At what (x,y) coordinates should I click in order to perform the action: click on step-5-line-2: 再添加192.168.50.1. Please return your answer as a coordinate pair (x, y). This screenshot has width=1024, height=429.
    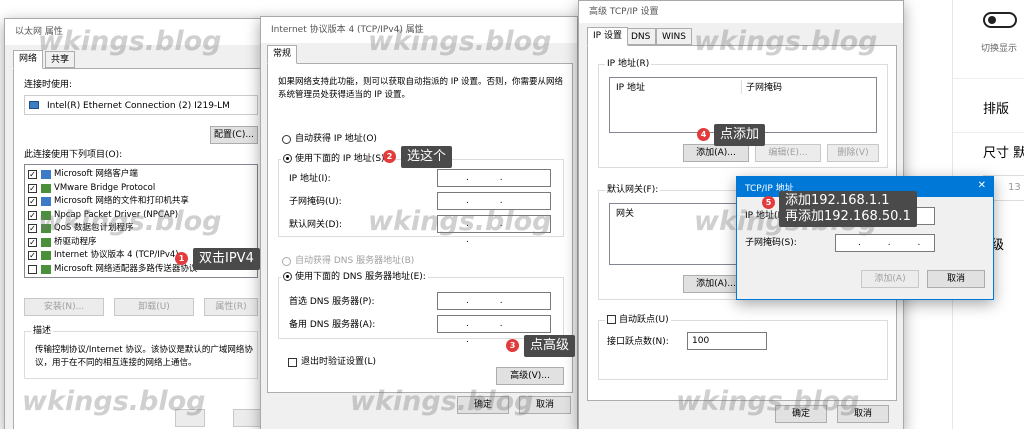
    Looking at the image, I should click on (848, 216).